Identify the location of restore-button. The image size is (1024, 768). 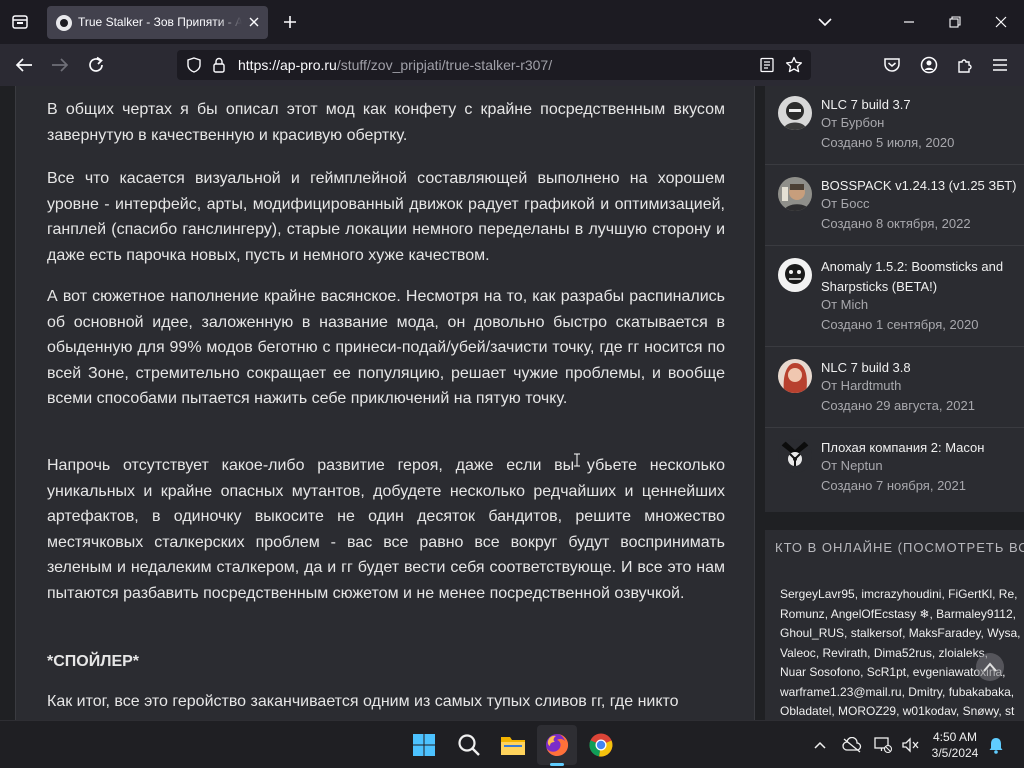
(955, 22).